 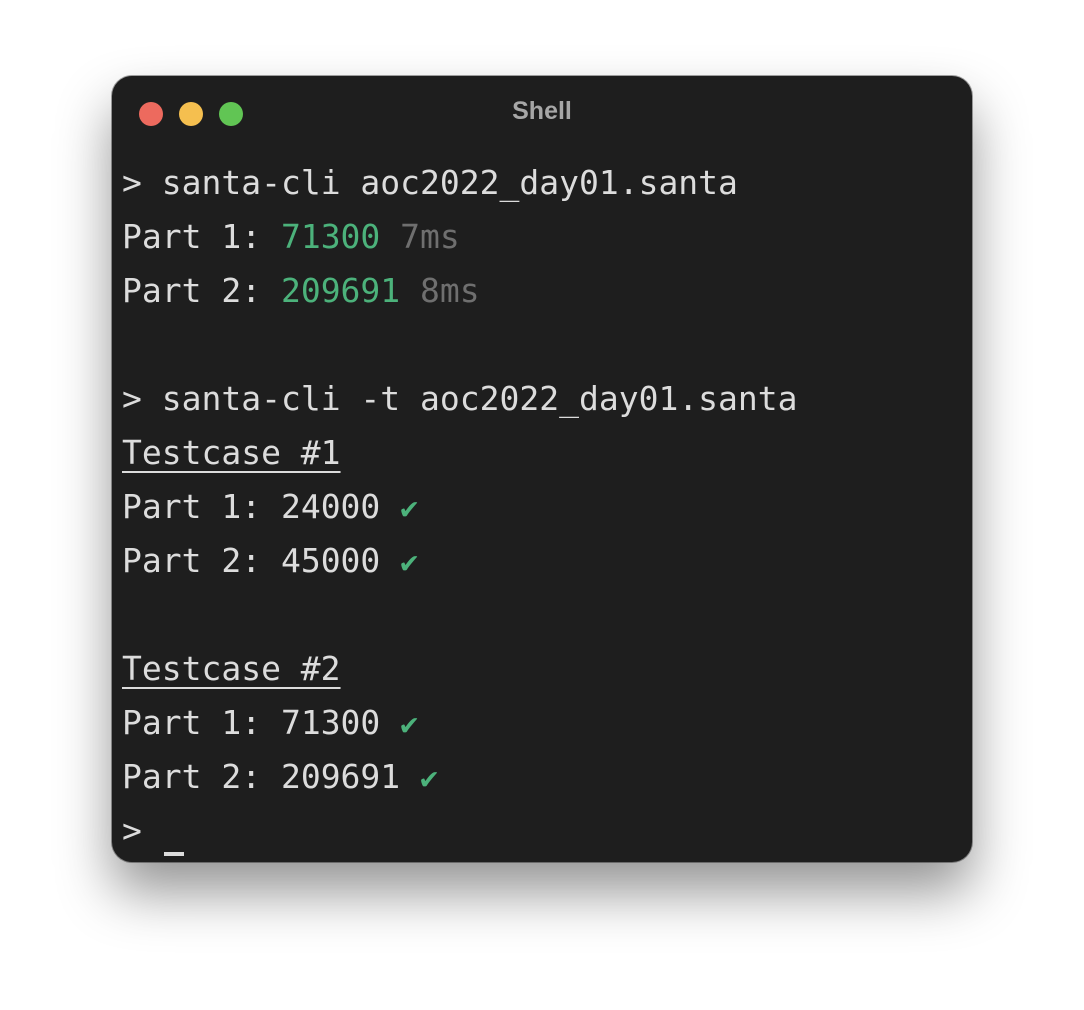 I want to click on command-line-run: > santa-cli aoc2022_day01.santa, so click(x=547, y=183).